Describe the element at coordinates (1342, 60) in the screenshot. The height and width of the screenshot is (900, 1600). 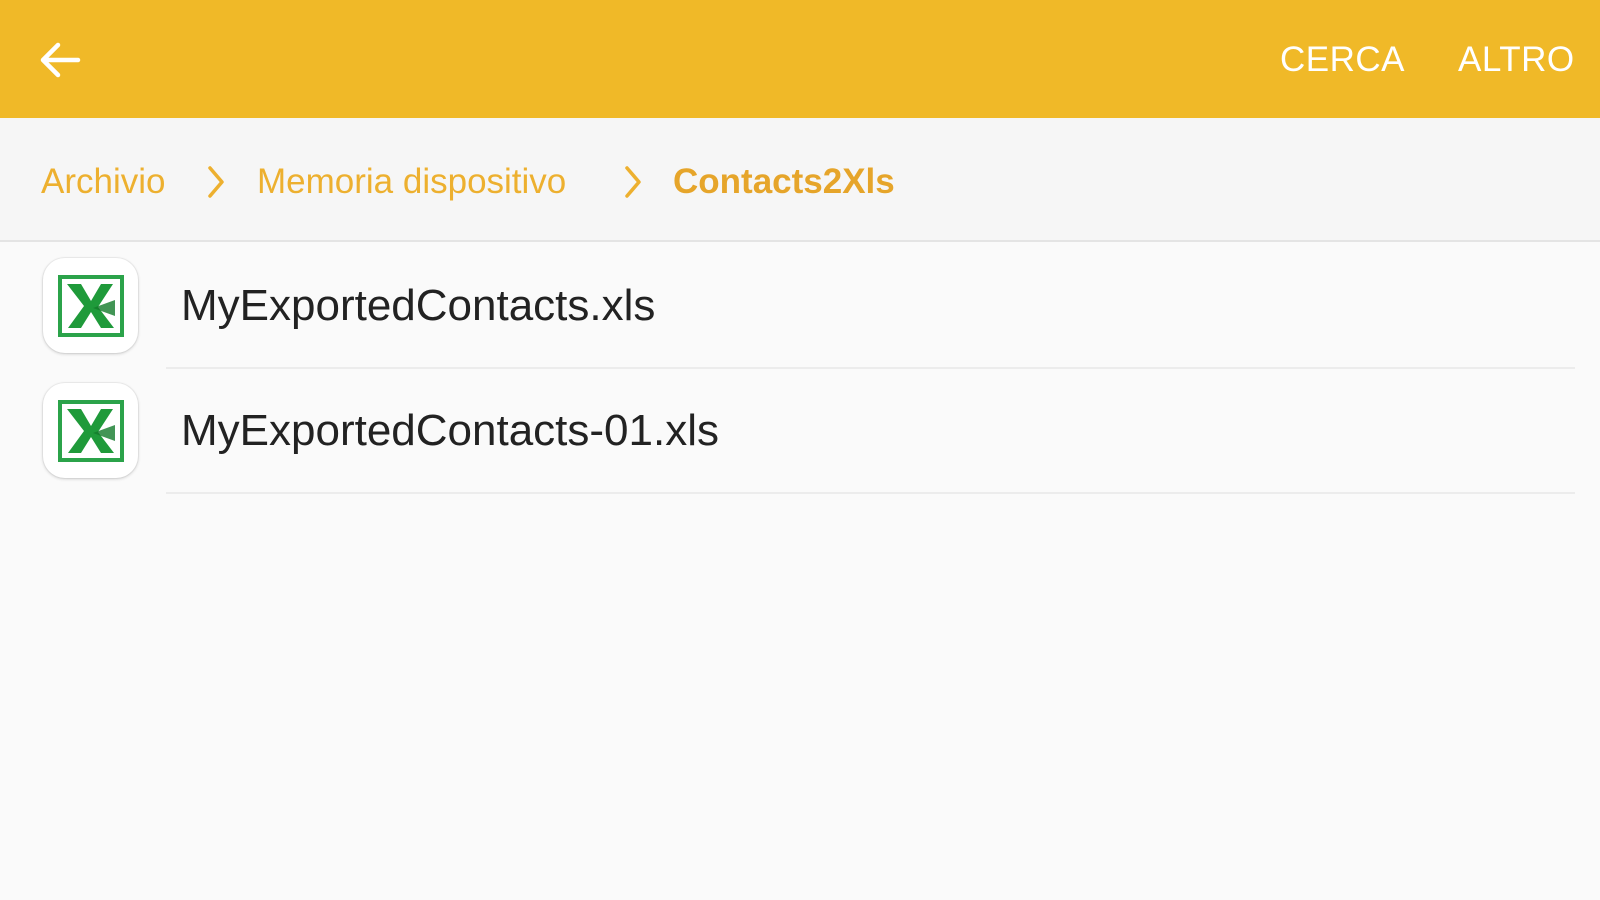
I see `search-button: CERCA` at that location.